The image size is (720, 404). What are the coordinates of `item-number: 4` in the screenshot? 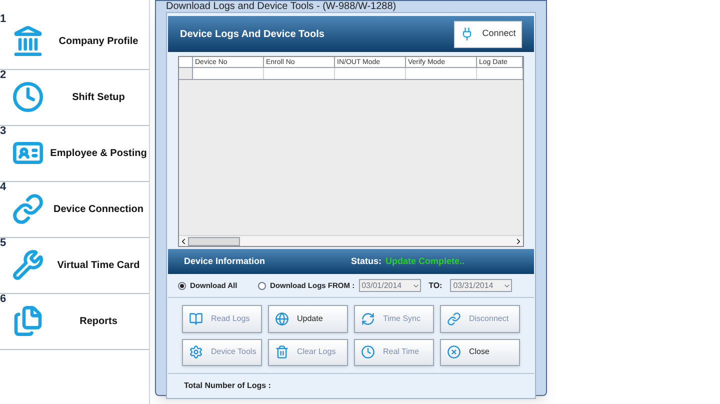 It's located at (4, 187).